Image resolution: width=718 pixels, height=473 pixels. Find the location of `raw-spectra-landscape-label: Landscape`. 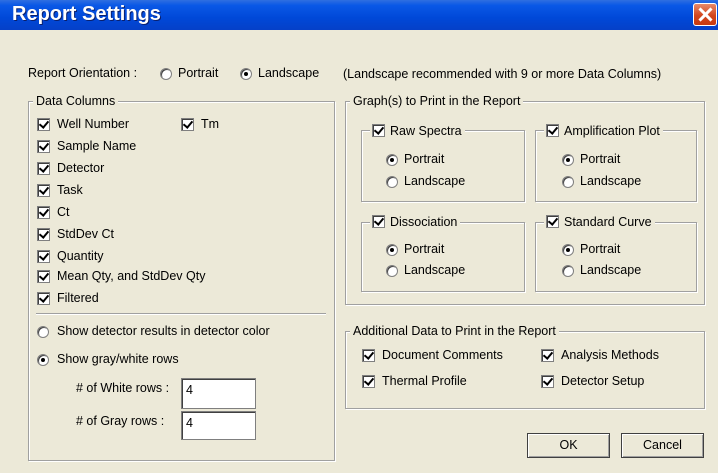

raw-spectra-landscape-label: Landscape is located at coordinates (435, 181).